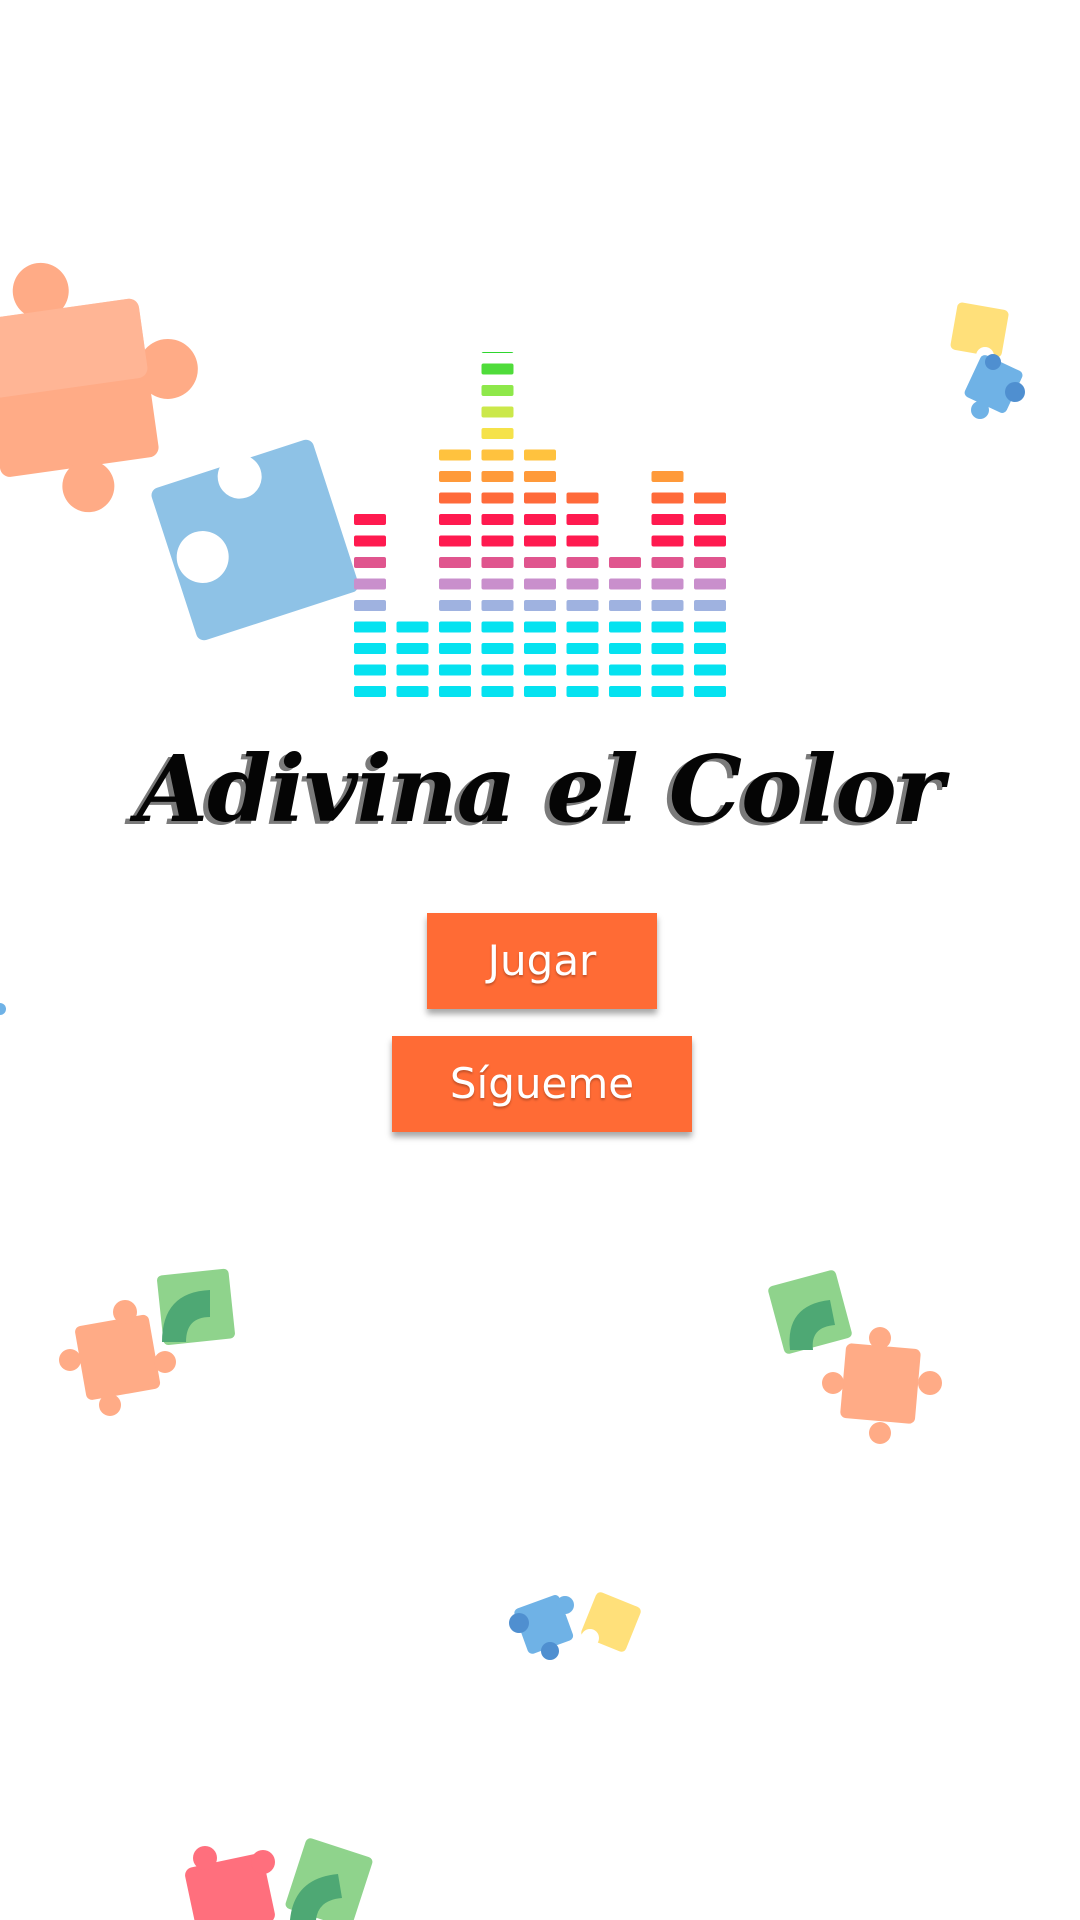 This screenshot has height=1920, width=1080. What do you see at coordinates (542, 1084) in the screenshot?
I see `follow-me-button: Sígueme` at bounding box center [542, 1084].